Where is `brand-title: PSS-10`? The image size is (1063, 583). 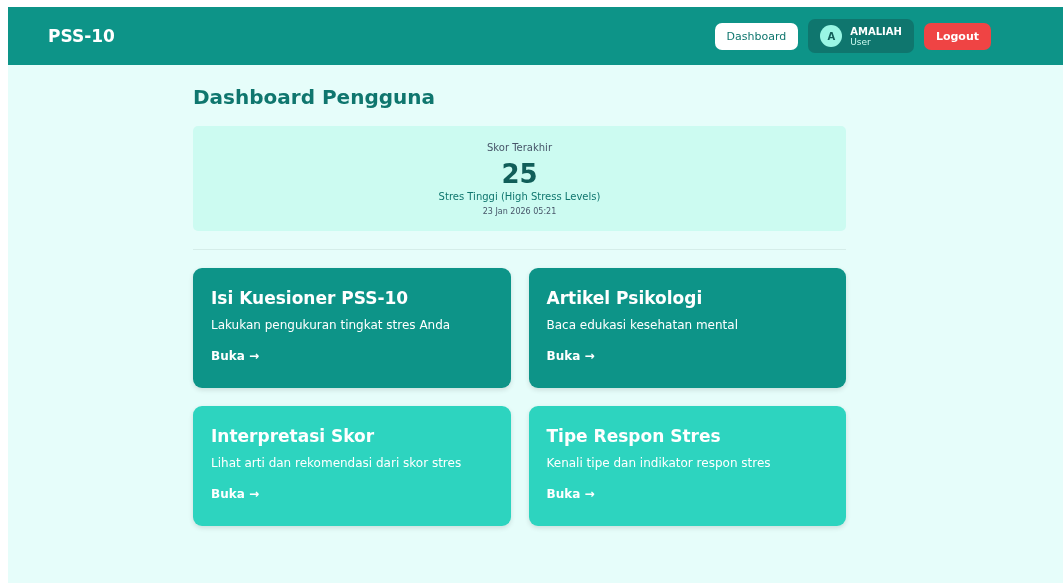
brand-title: PSS-10 is located at coordinates (81, 36).